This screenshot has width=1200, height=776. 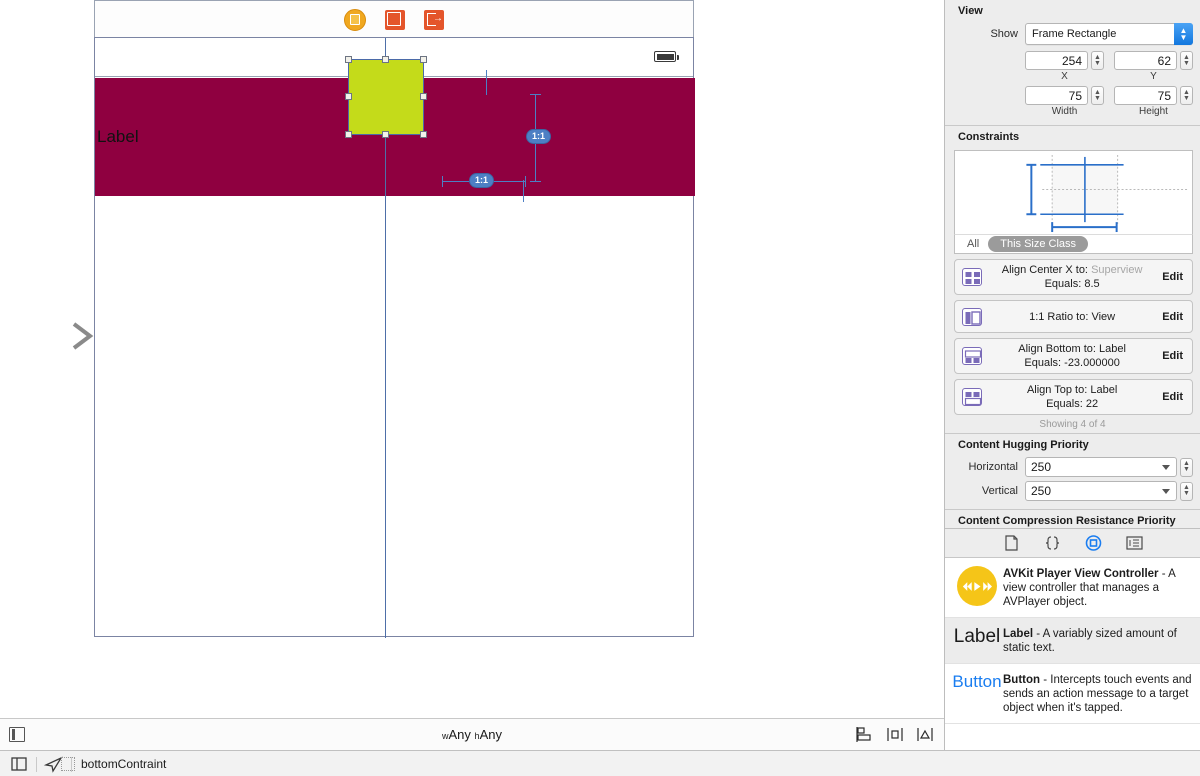 What do you see at coordinates (1145, 95) in the screenshot?
I see `height-field: 75` at bounding box center [1145, 95].